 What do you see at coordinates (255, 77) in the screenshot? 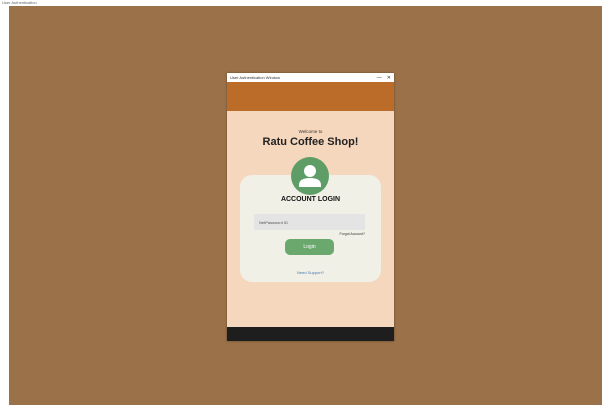
I see `window-title: User Authentication Window` at bounding box center [255, 77].